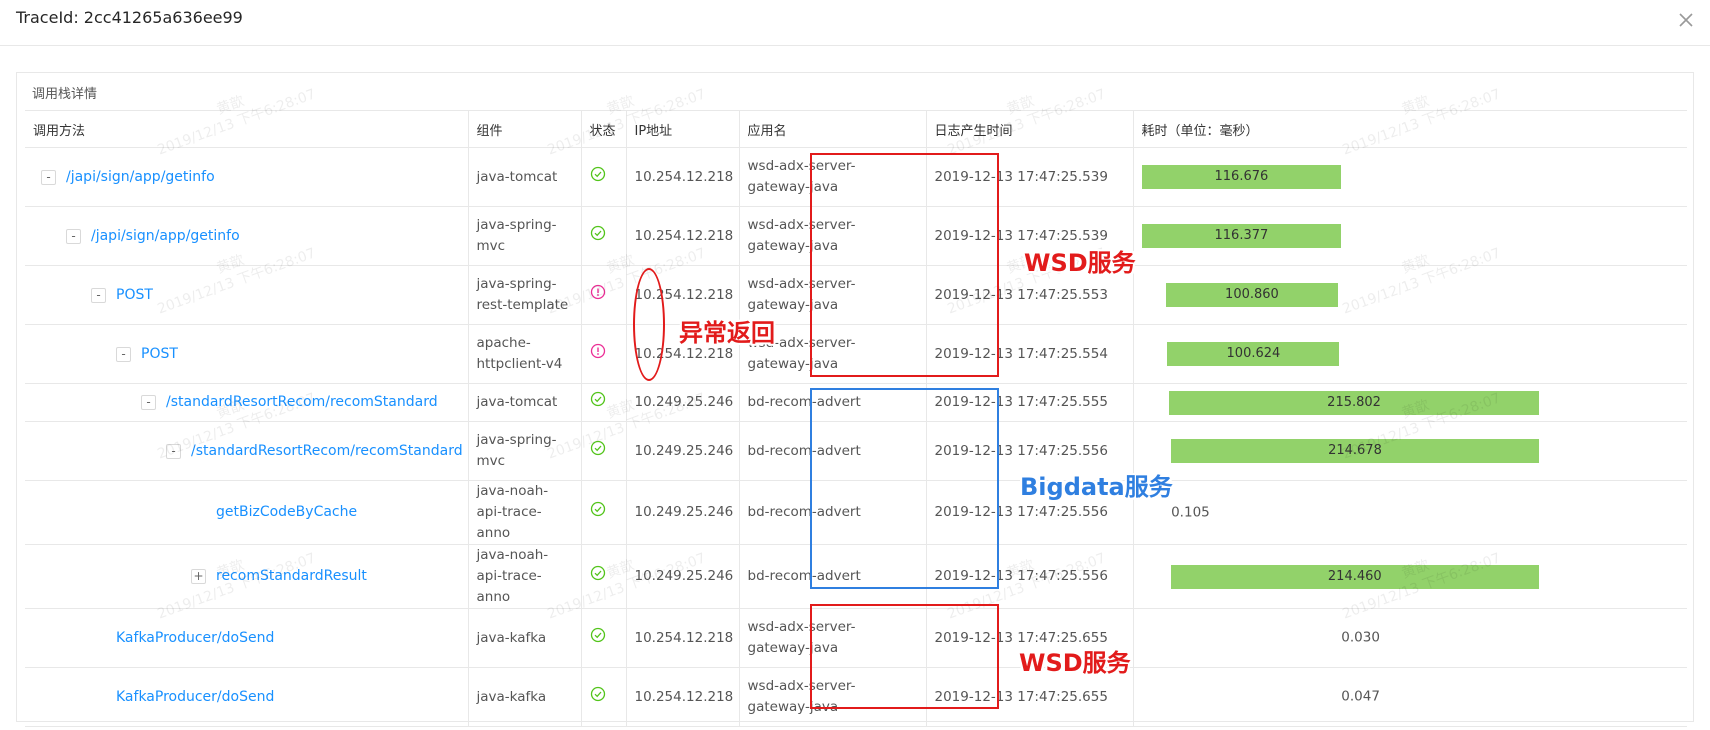  What do you see at coordinates (1409, 354) in the screenshot?
I see `duration-cell: 100.624` at bounding box center [1409, 354].